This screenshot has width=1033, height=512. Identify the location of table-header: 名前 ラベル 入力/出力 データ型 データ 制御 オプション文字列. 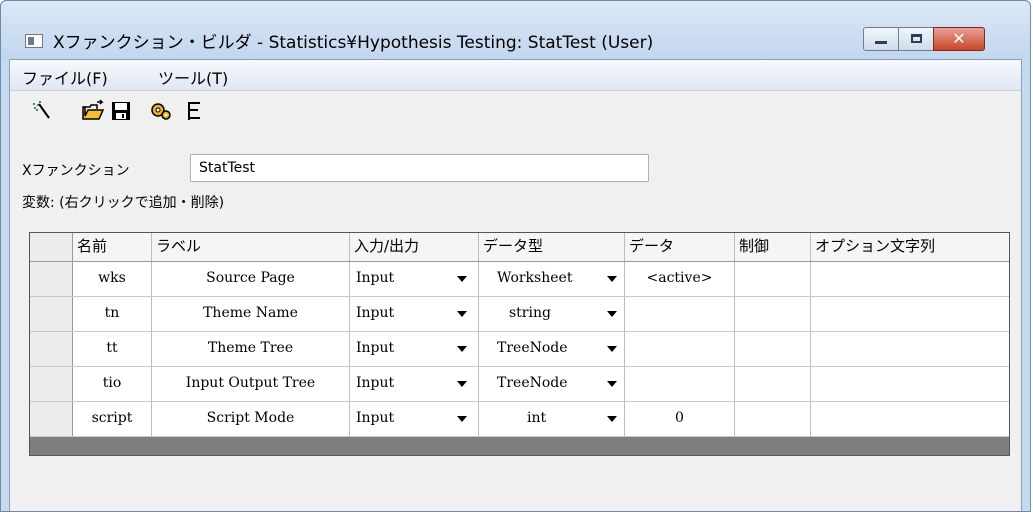
(519, 247).